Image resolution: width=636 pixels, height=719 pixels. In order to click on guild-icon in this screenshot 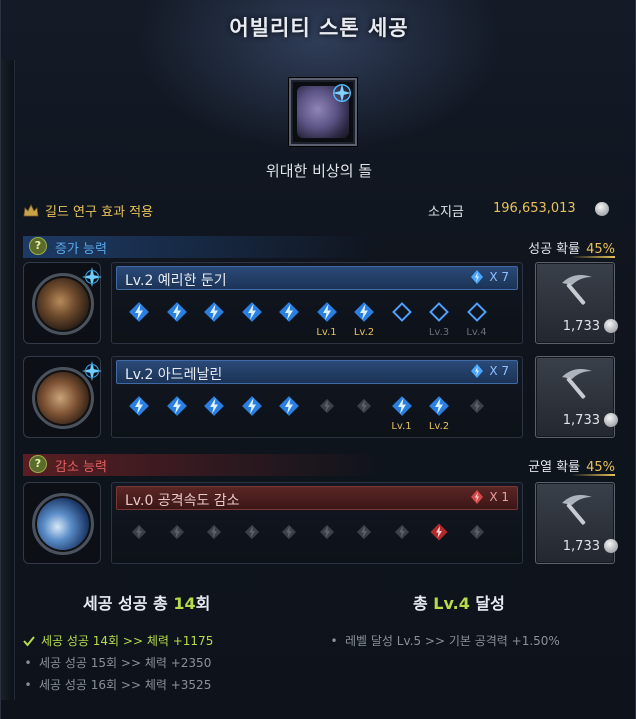, I will do `click(31, 209)`.